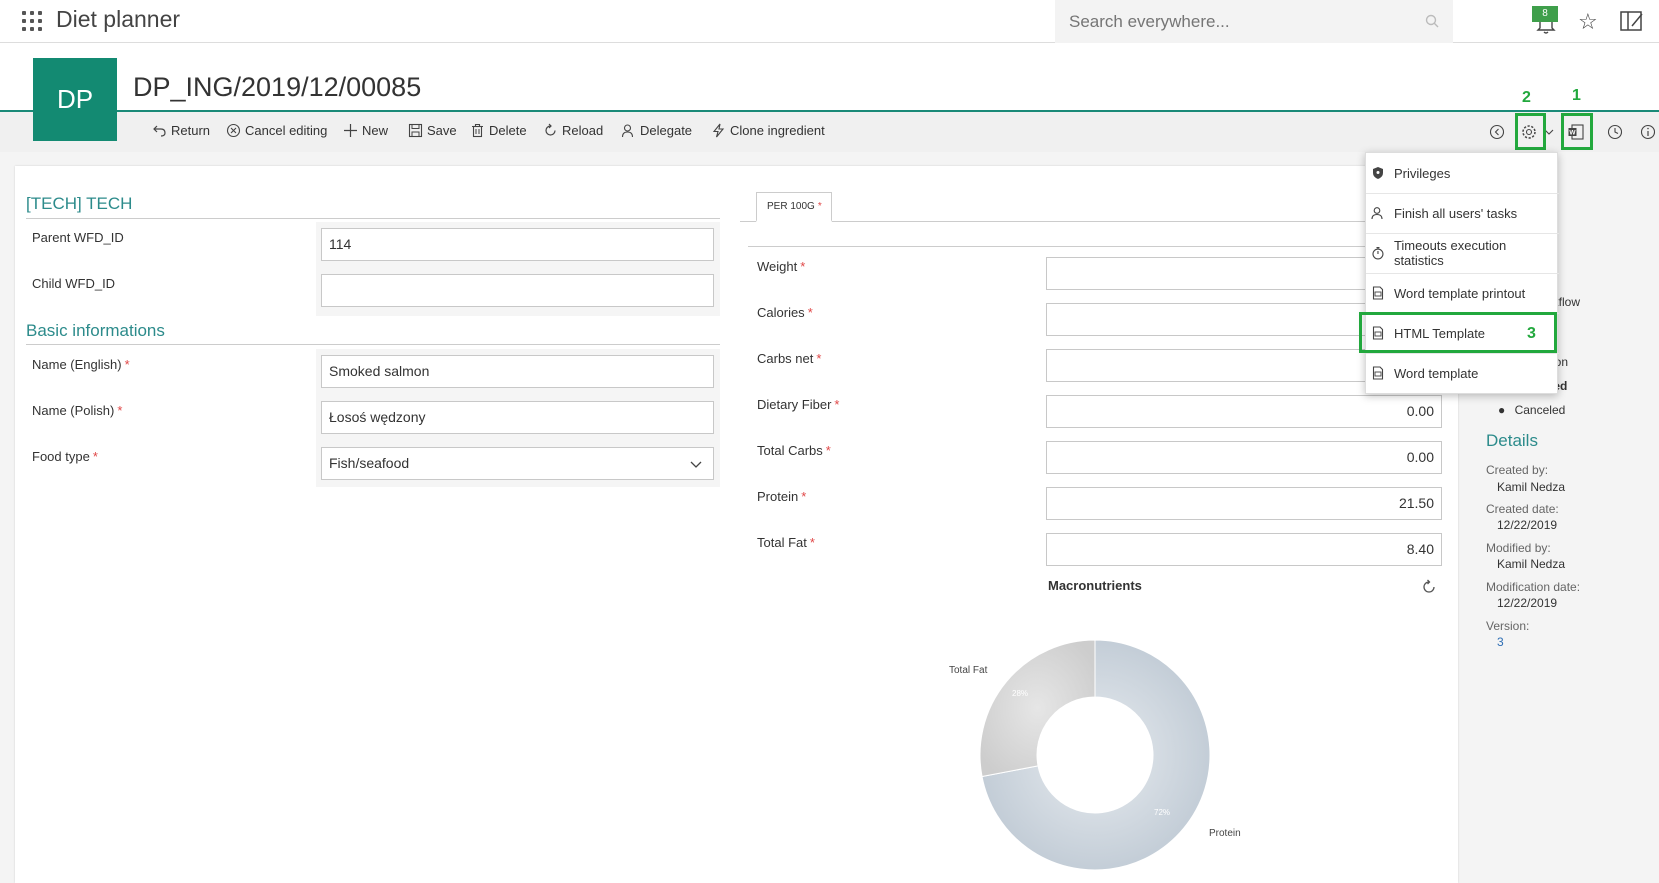 This screenshot has width=1659, height=883. I want to click on parent-wfd-label: Parent WFD_ID, so click(78, 237).